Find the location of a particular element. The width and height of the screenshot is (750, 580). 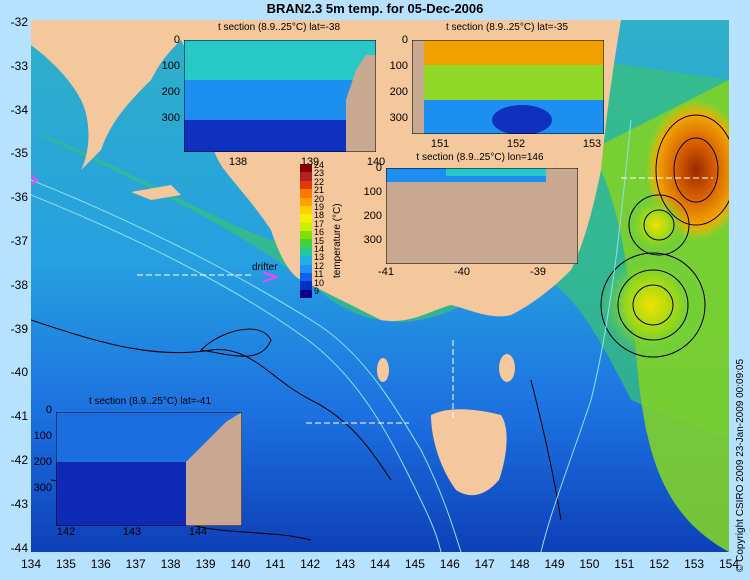

x-tick-label: 150 is located at coordinates (589, 564).